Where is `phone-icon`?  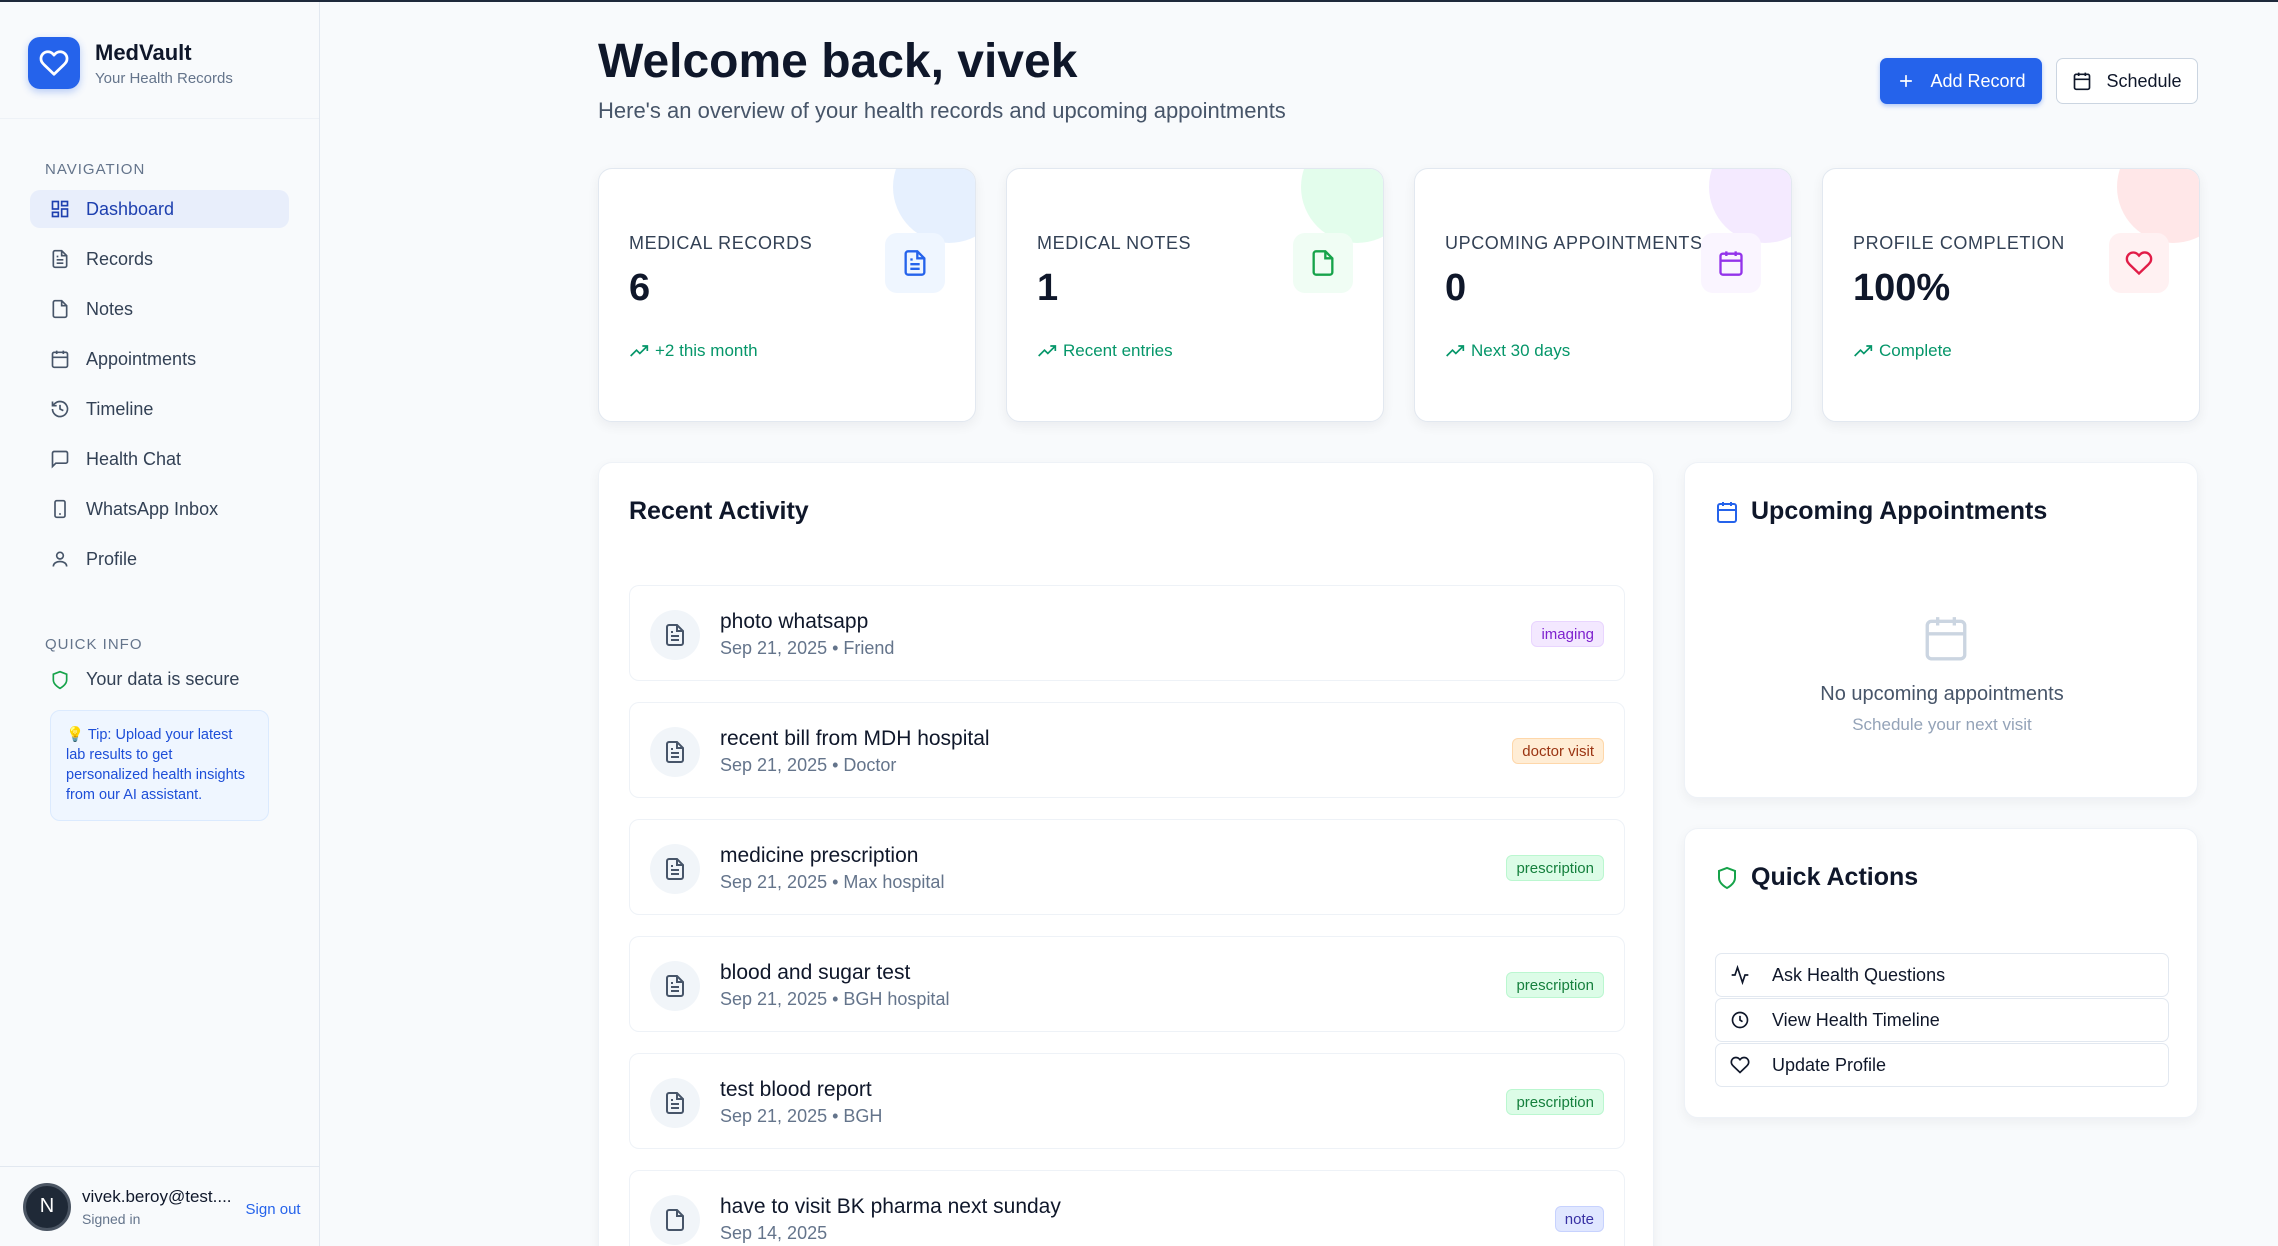 phone-icon is located at coordinates (60, 509).